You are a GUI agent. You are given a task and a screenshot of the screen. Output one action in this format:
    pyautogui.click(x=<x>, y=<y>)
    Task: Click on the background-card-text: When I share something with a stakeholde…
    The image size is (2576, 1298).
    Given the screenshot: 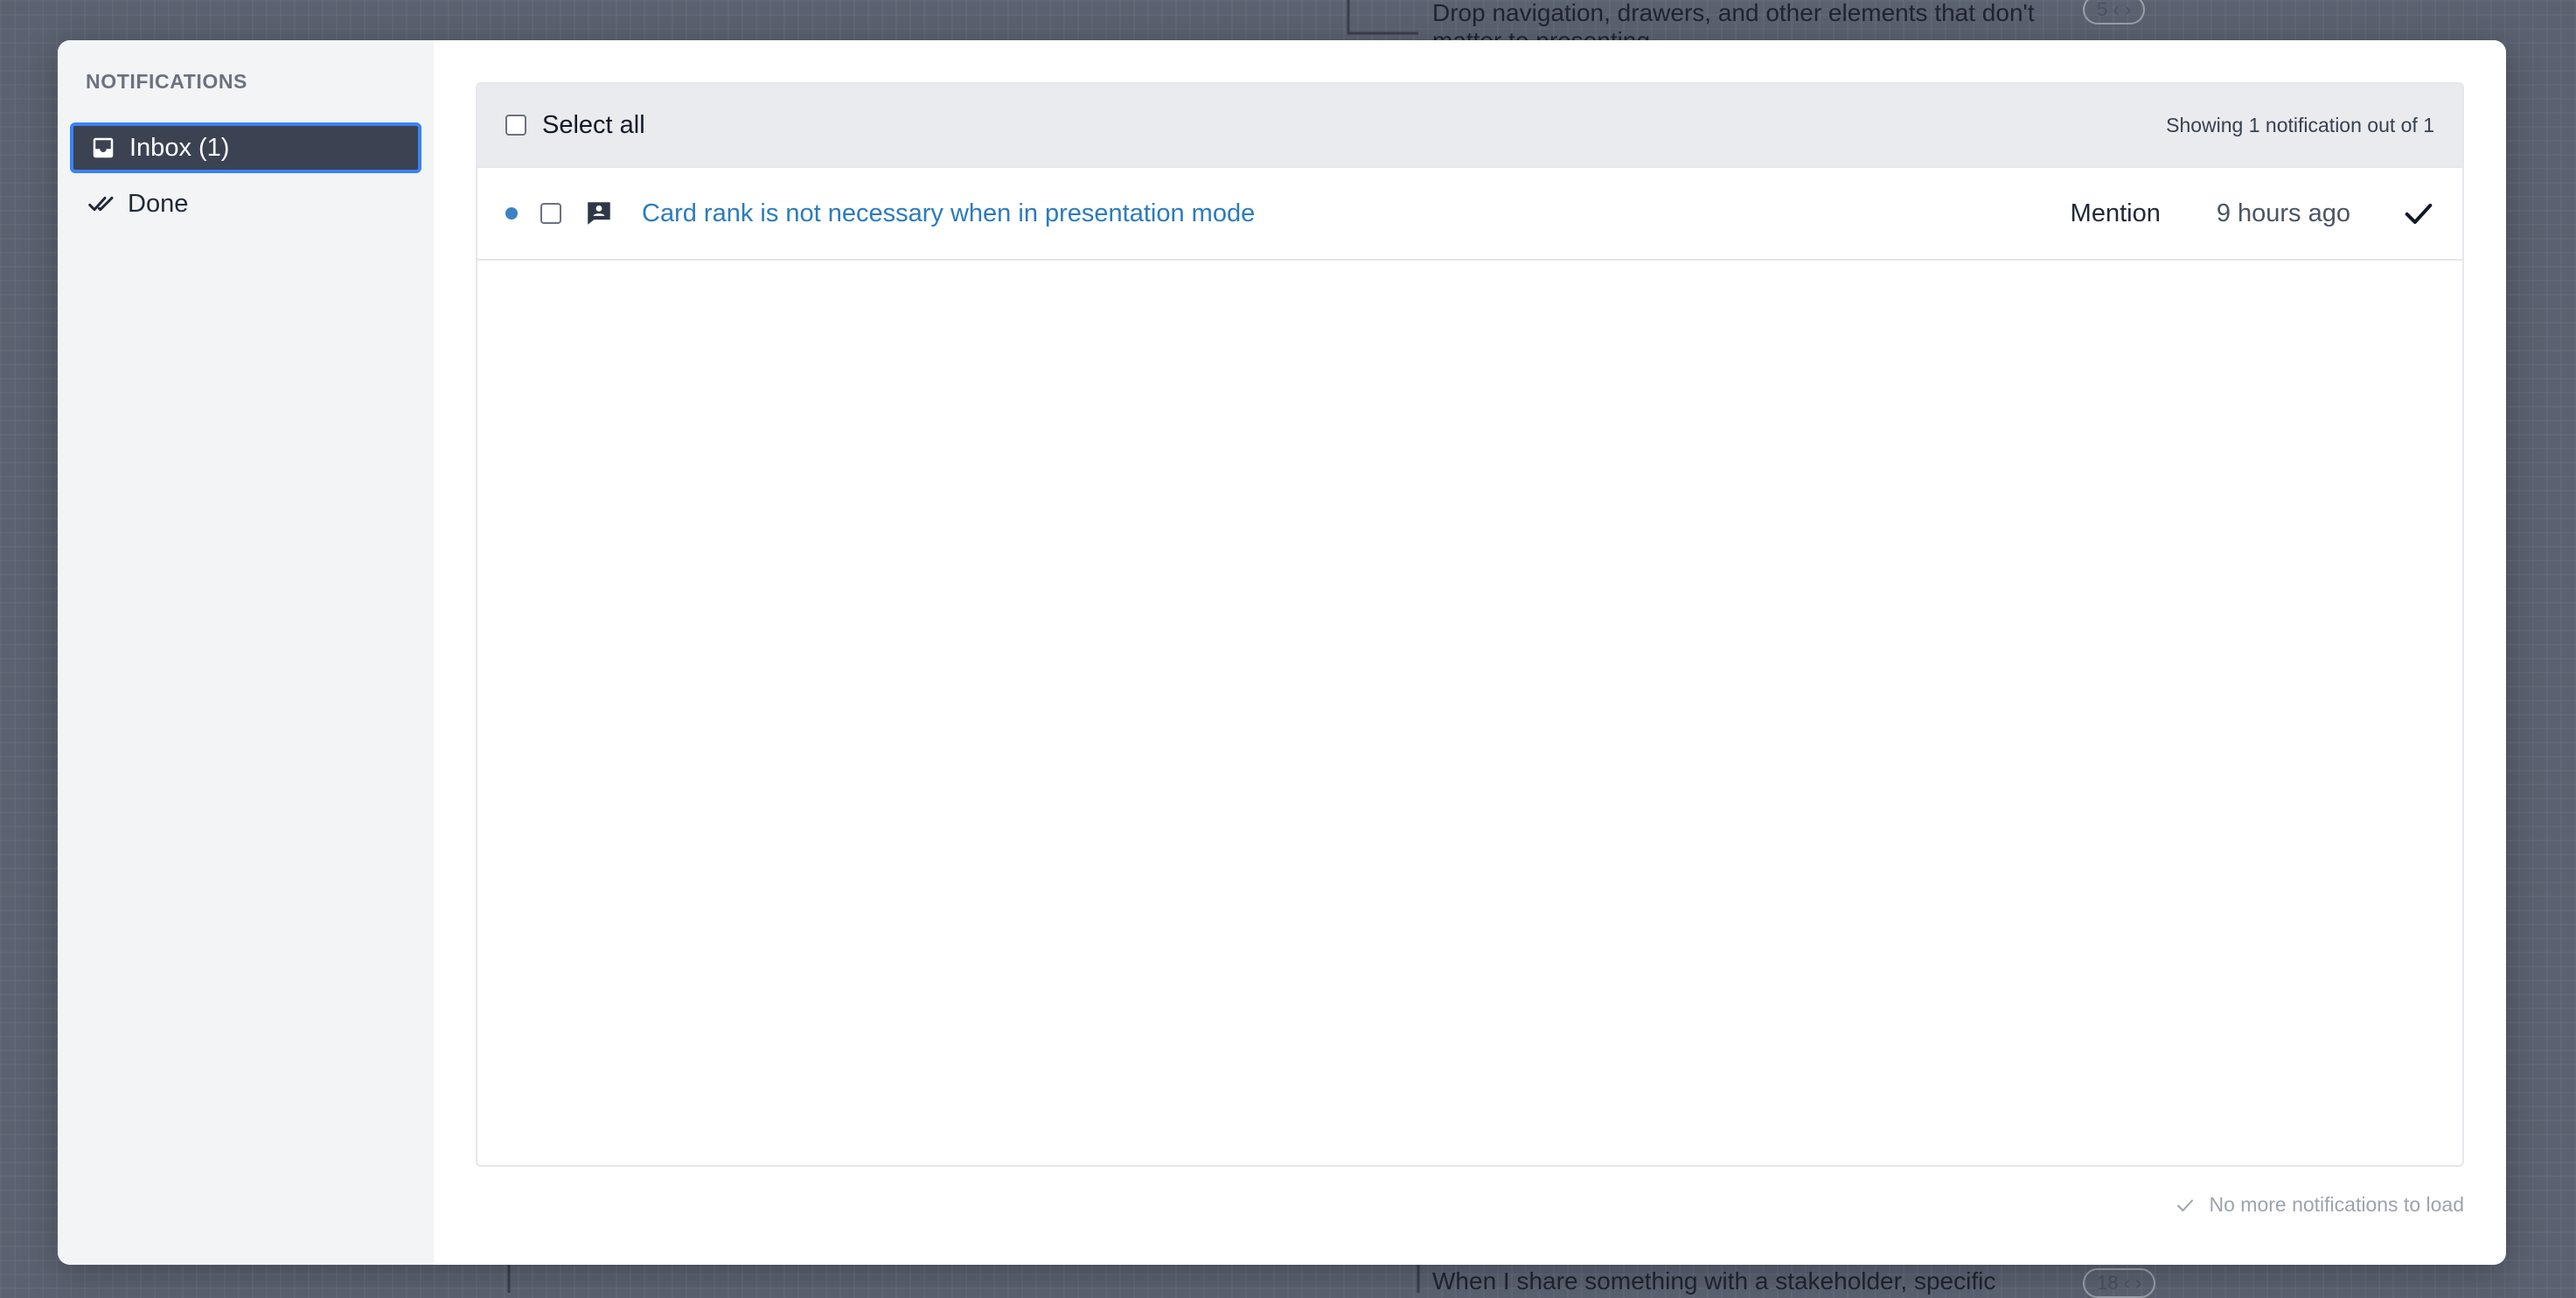 What is the action you would take?
    pyautogui.click(x=1714, y=1281)
    